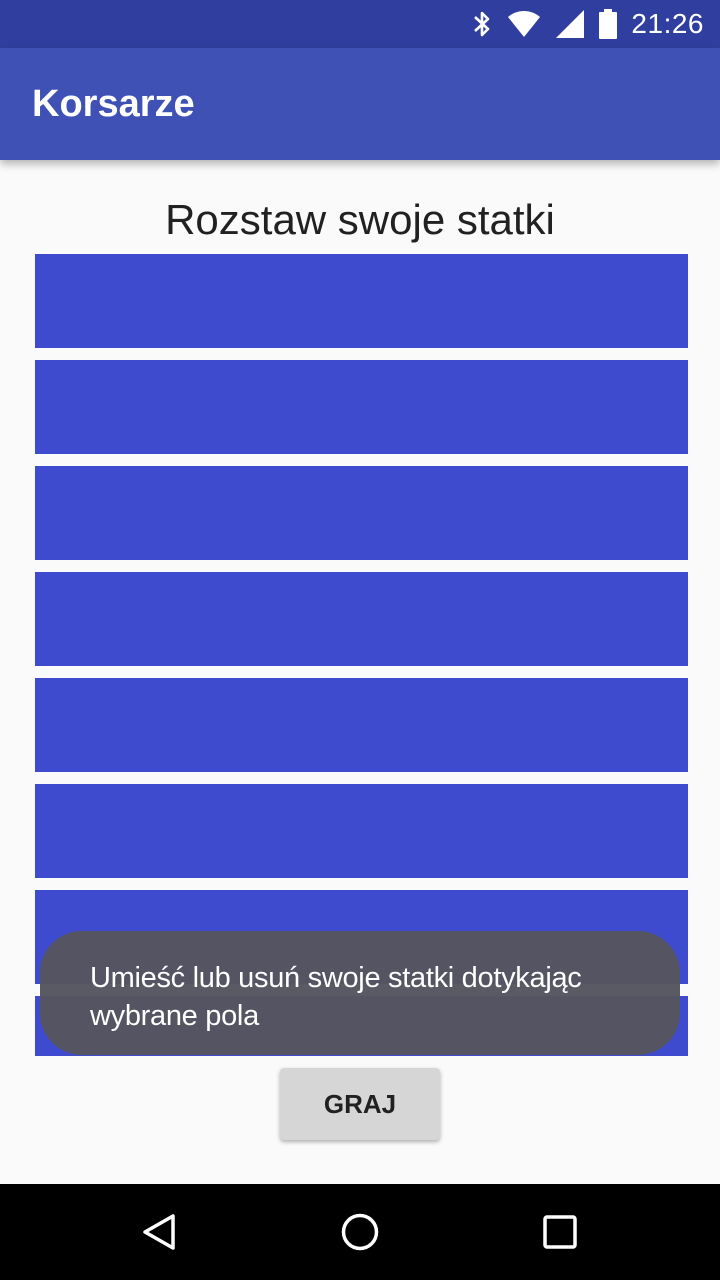  I want to click on bluetooth-icon, so click(482, 24).